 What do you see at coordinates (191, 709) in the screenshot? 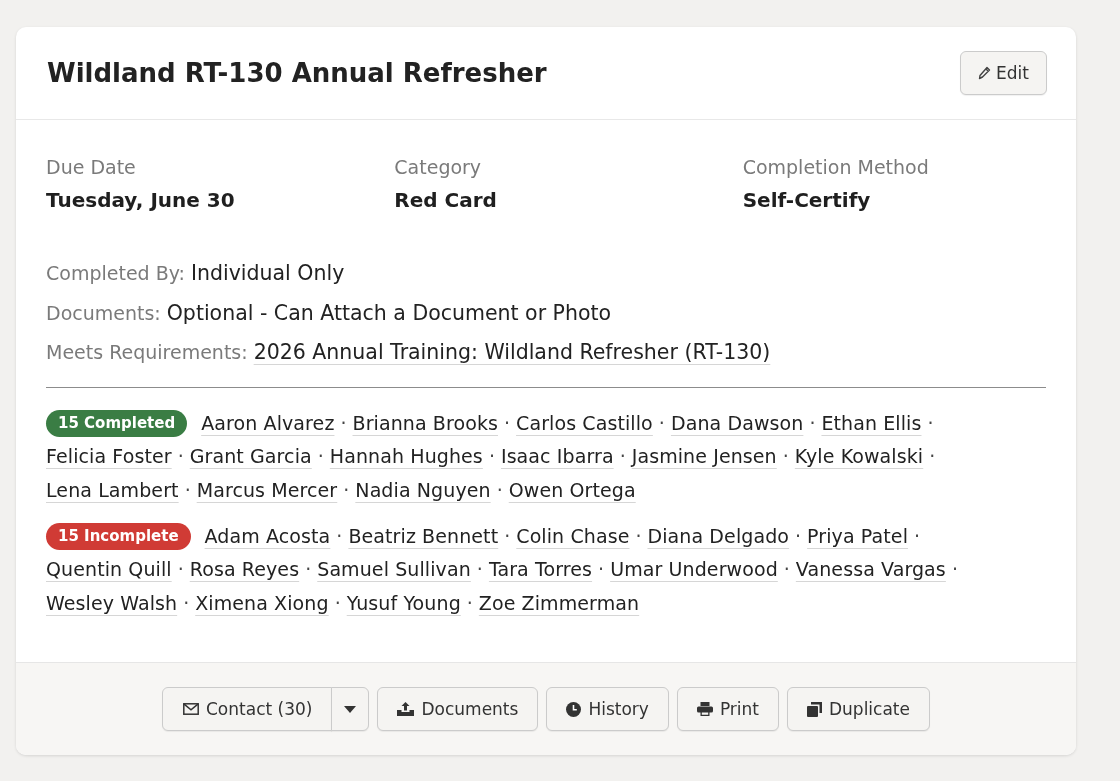
I see `envelope-icon` at bounding box center [191, 709].